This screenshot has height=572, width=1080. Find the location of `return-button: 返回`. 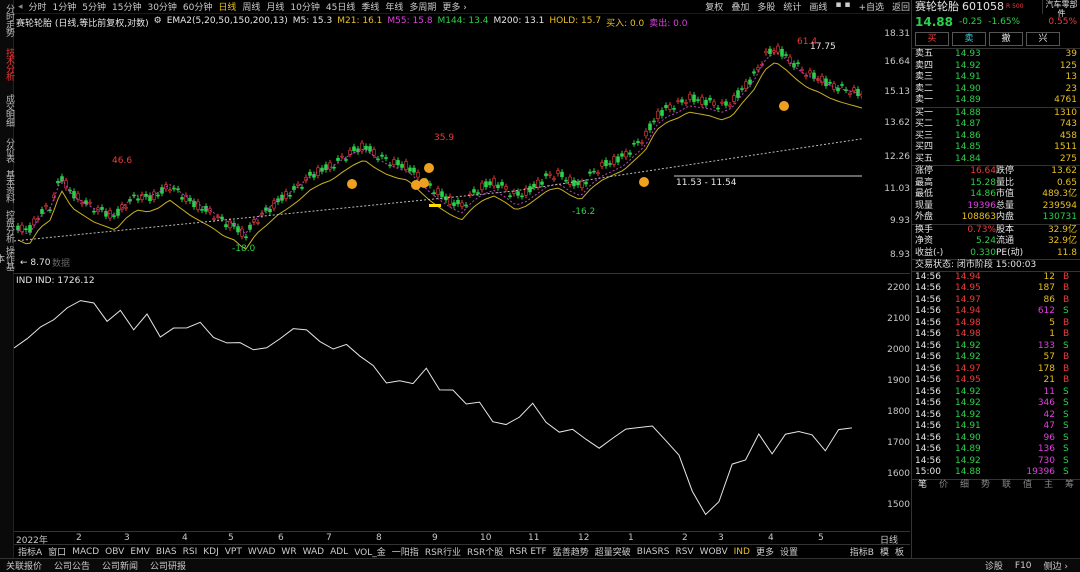

return-button: 返回 is located at coordinates (901, 6).